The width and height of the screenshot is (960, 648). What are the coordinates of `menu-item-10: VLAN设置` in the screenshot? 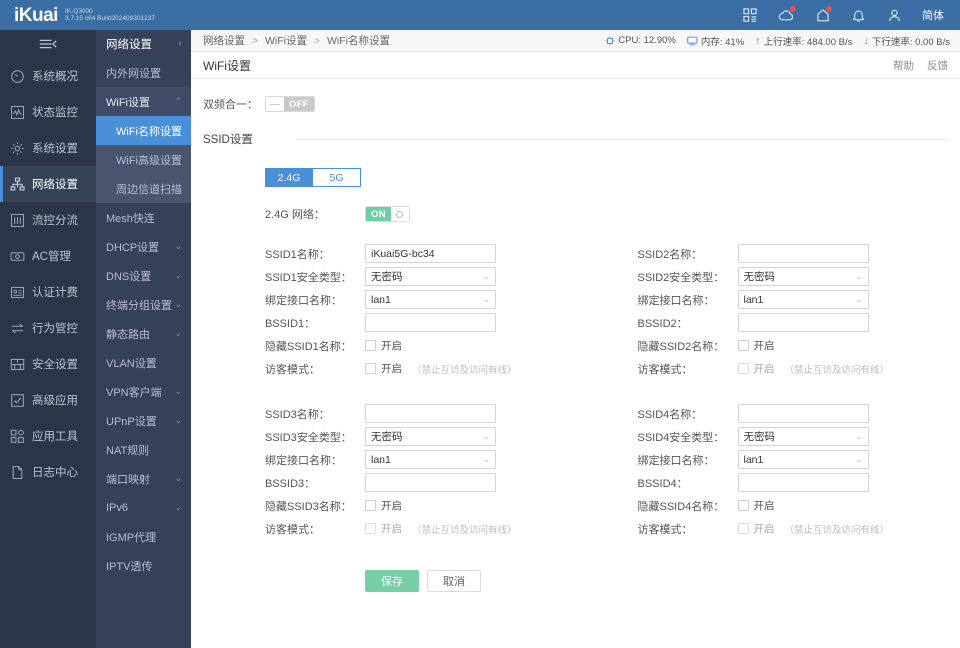 It's located at (143, 362).